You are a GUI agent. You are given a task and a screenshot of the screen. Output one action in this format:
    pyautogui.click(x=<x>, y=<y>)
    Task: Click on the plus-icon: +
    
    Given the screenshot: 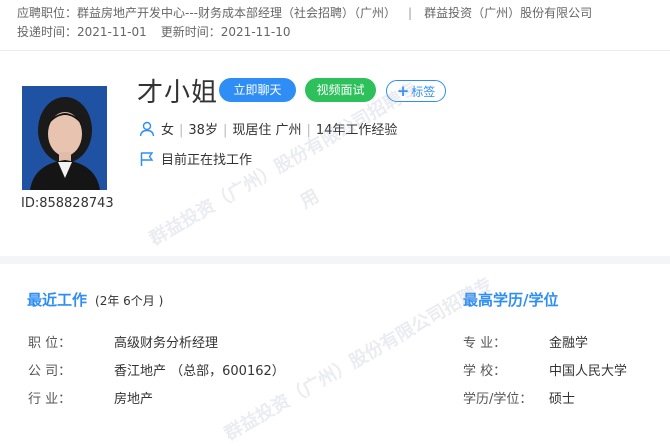 What is the action you would take?
    pyautogui.click(x=403, y=91)
    